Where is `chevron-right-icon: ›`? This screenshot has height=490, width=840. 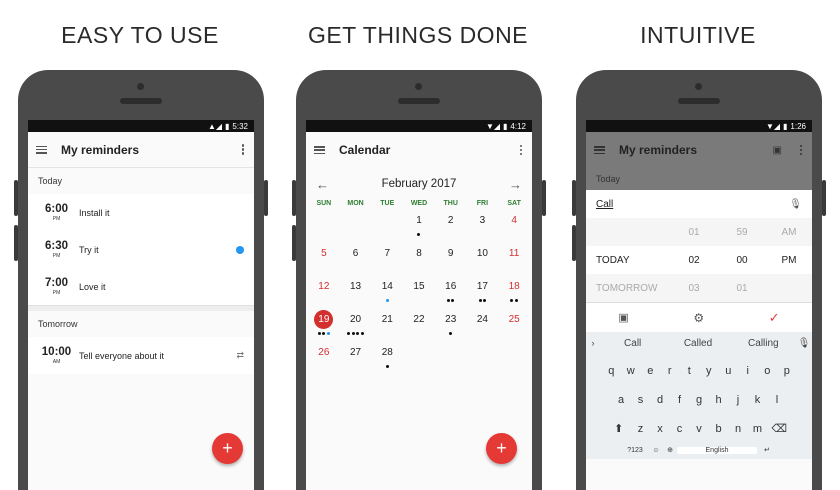 chevron-right-icon: › is located at coordinates (593, 343).